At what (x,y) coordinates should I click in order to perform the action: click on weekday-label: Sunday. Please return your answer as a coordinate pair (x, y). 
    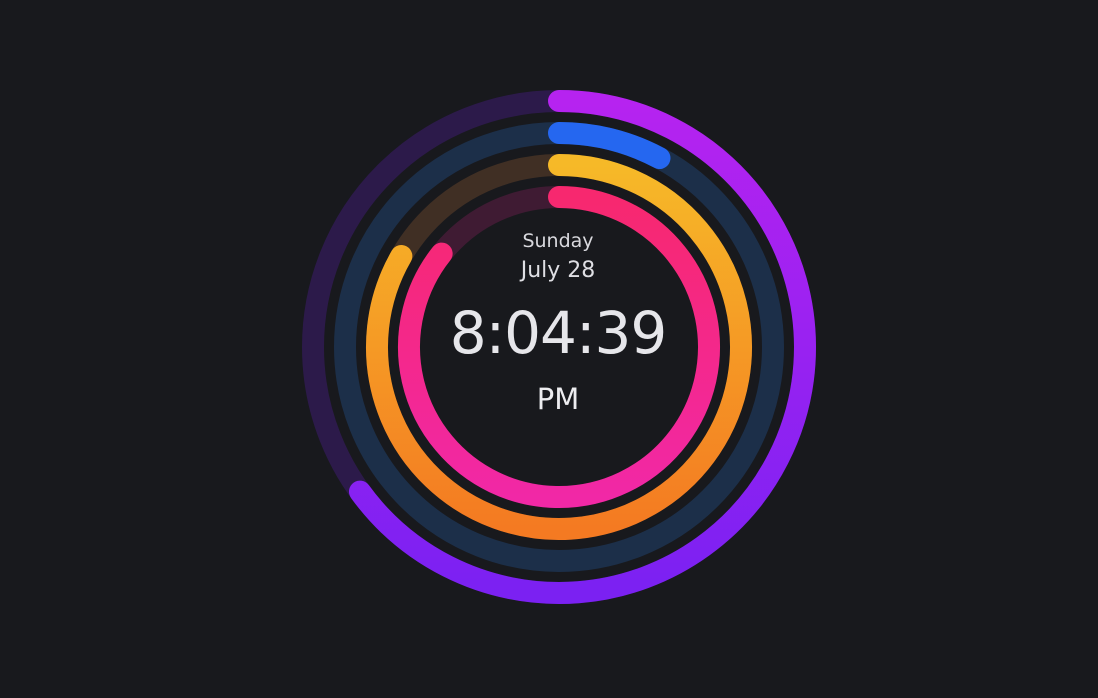
    Looking at the image, I should click on (558, 241).